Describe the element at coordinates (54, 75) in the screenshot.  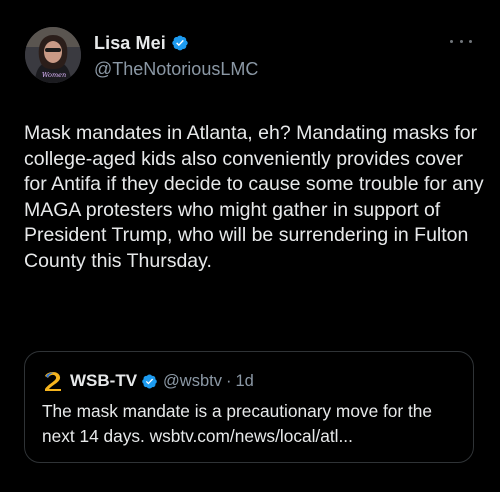
I see `avatar-text: Women` at that location.